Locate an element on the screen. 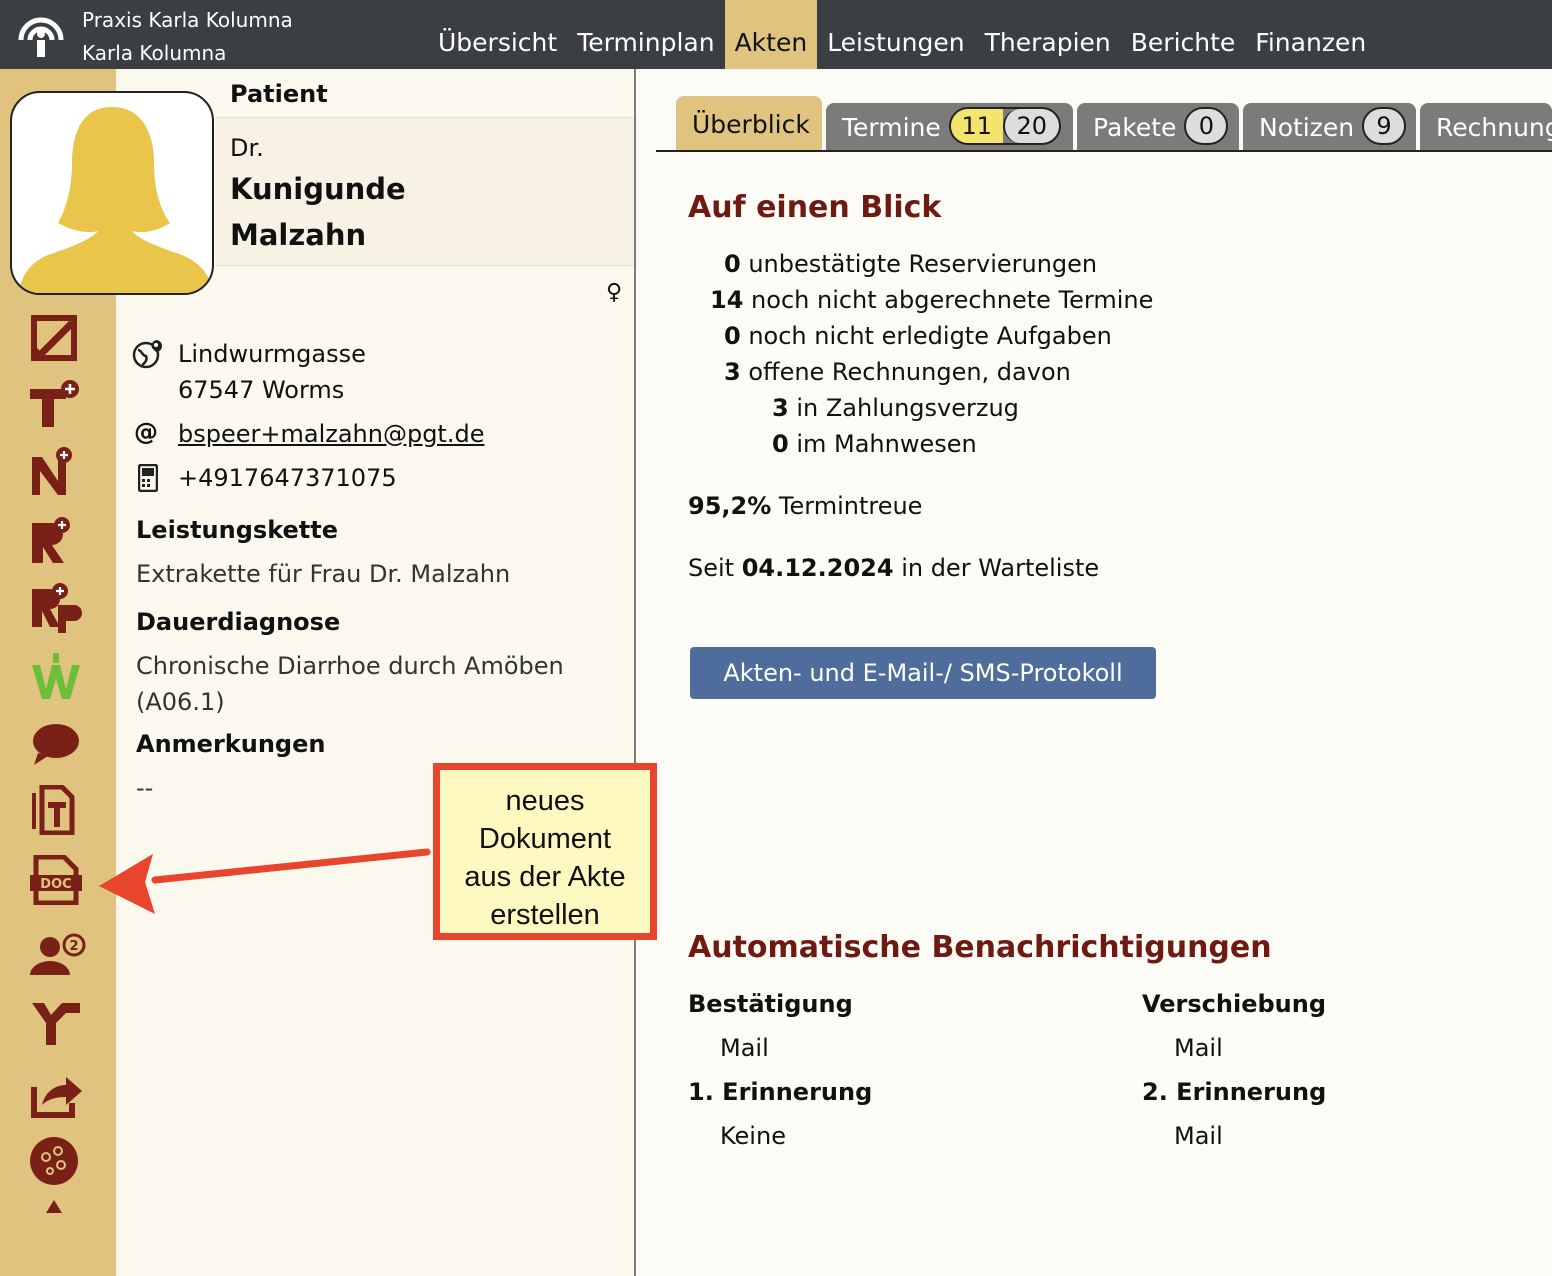  tab-notizen: Notizen 9 is located at coordinates (1329, 126).